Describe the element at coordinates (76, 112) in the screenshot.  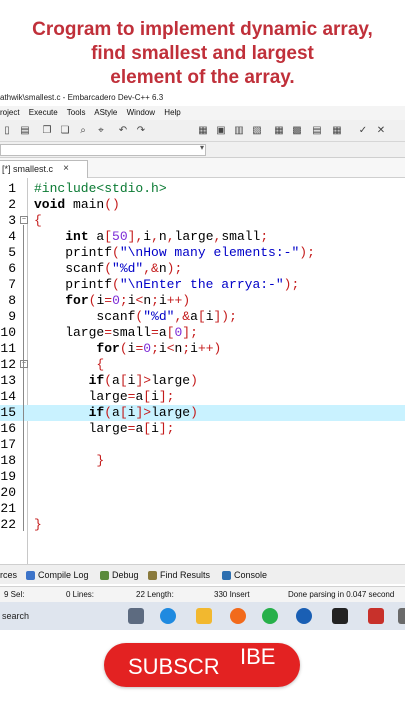
I see `menu-item-tools: Tools` at that location.